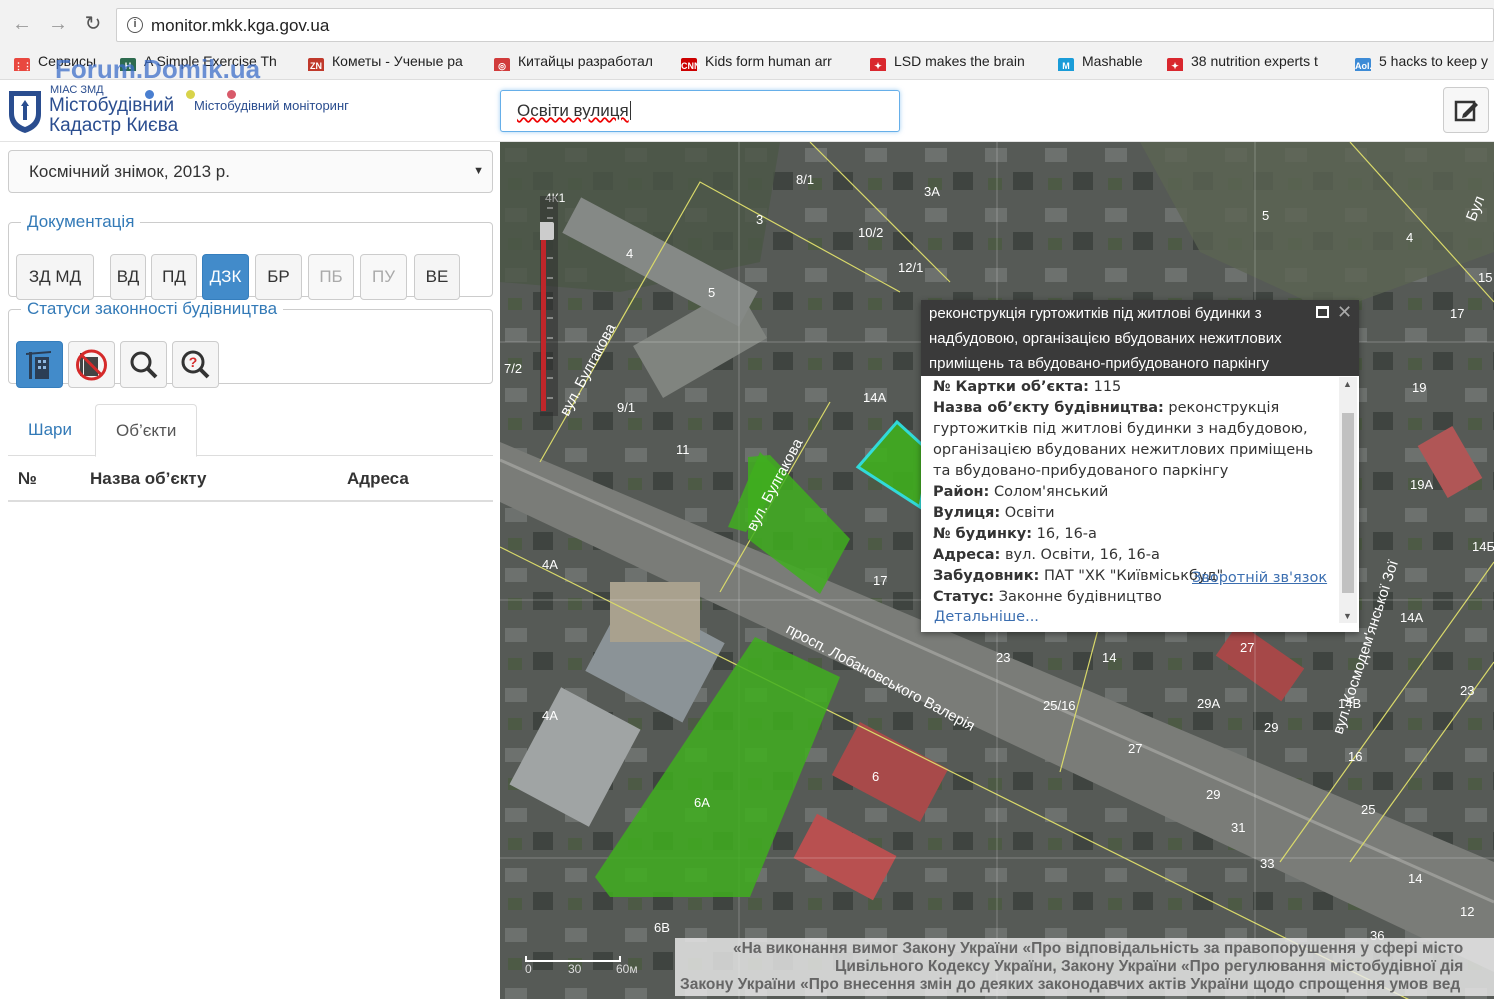  What do you see at coordinates (547, 231) in the screenshot?
I see `zoom-handle` at bounding box center [547, 231].